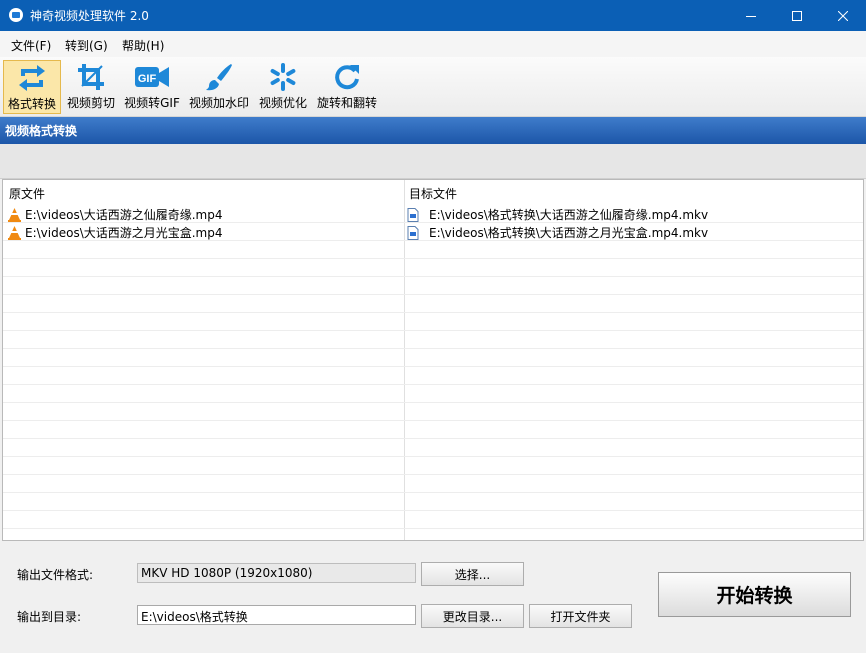 This screenshot has height=653, width=866. I want to click on convert-icon, so click(32, 78).